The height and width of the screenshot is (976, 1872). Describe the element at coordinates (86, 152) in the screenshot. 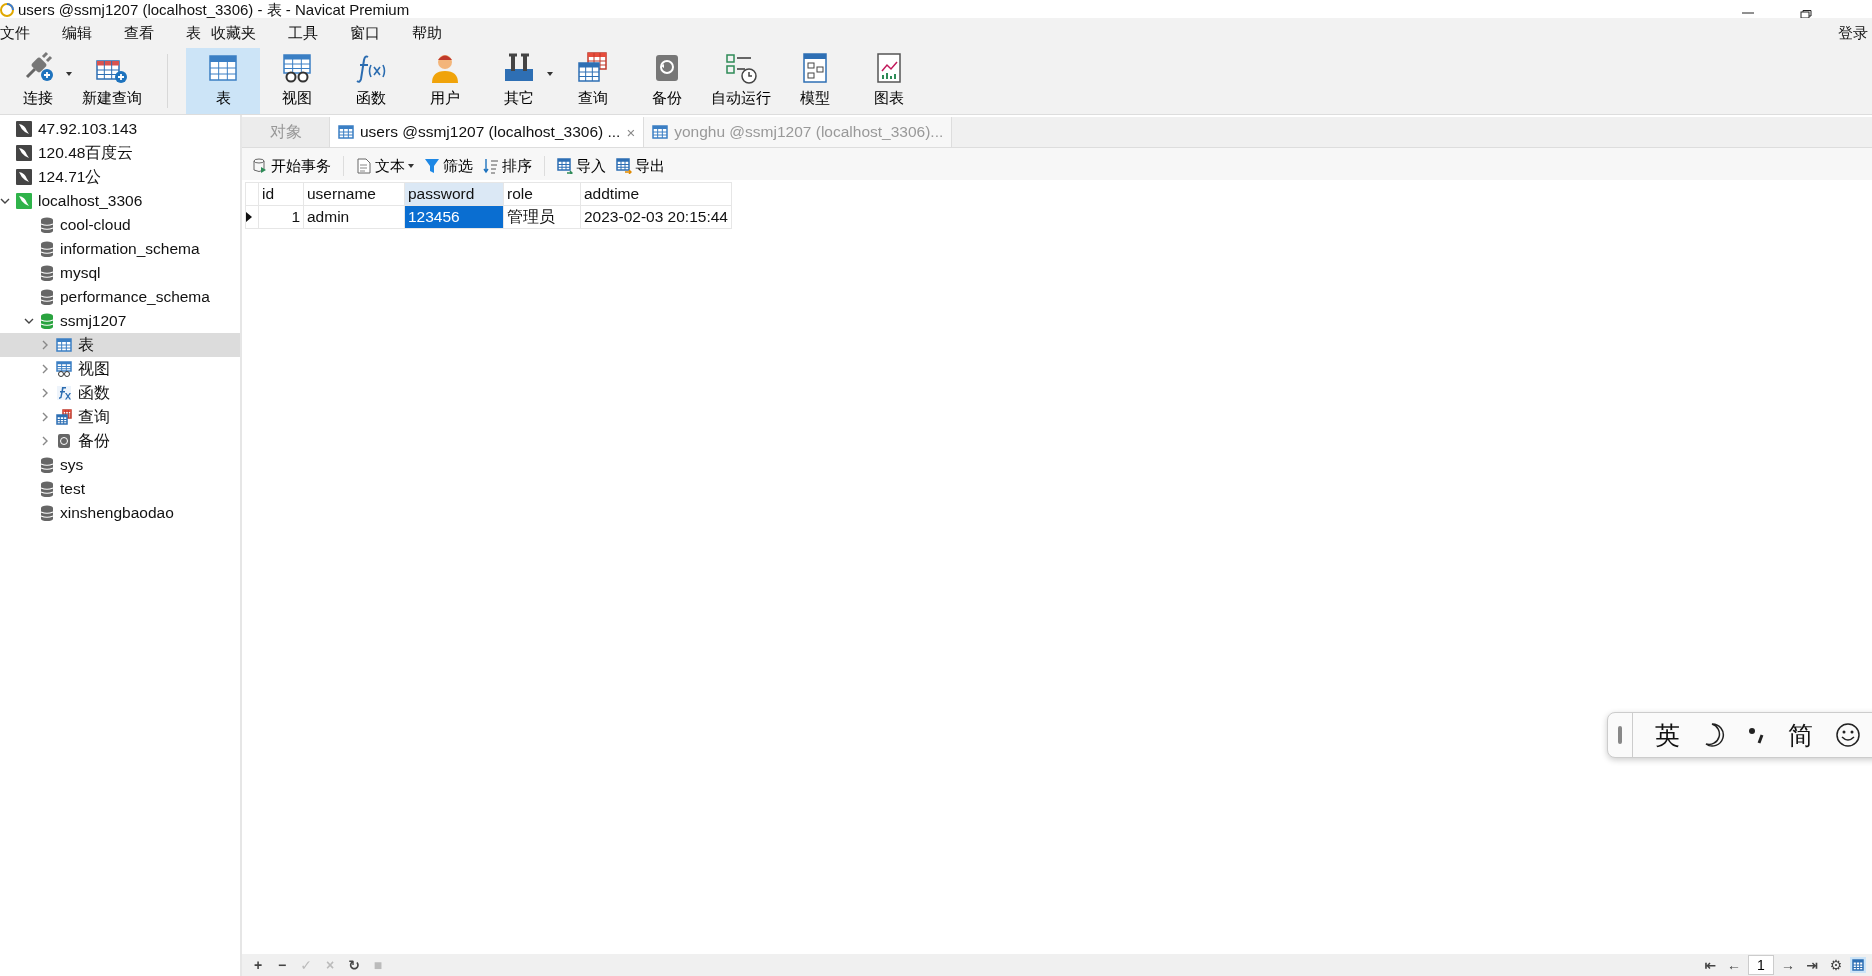

I see `tree-label: 120.48百度云` at that location.